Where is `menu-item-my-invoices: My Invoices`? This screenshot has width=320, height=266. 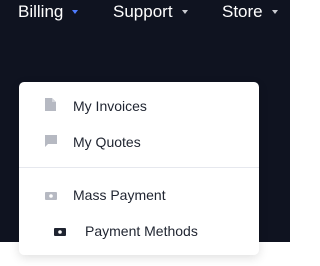
menu-item-my-invoices: My Invoices is located at coordinates (139, 106).